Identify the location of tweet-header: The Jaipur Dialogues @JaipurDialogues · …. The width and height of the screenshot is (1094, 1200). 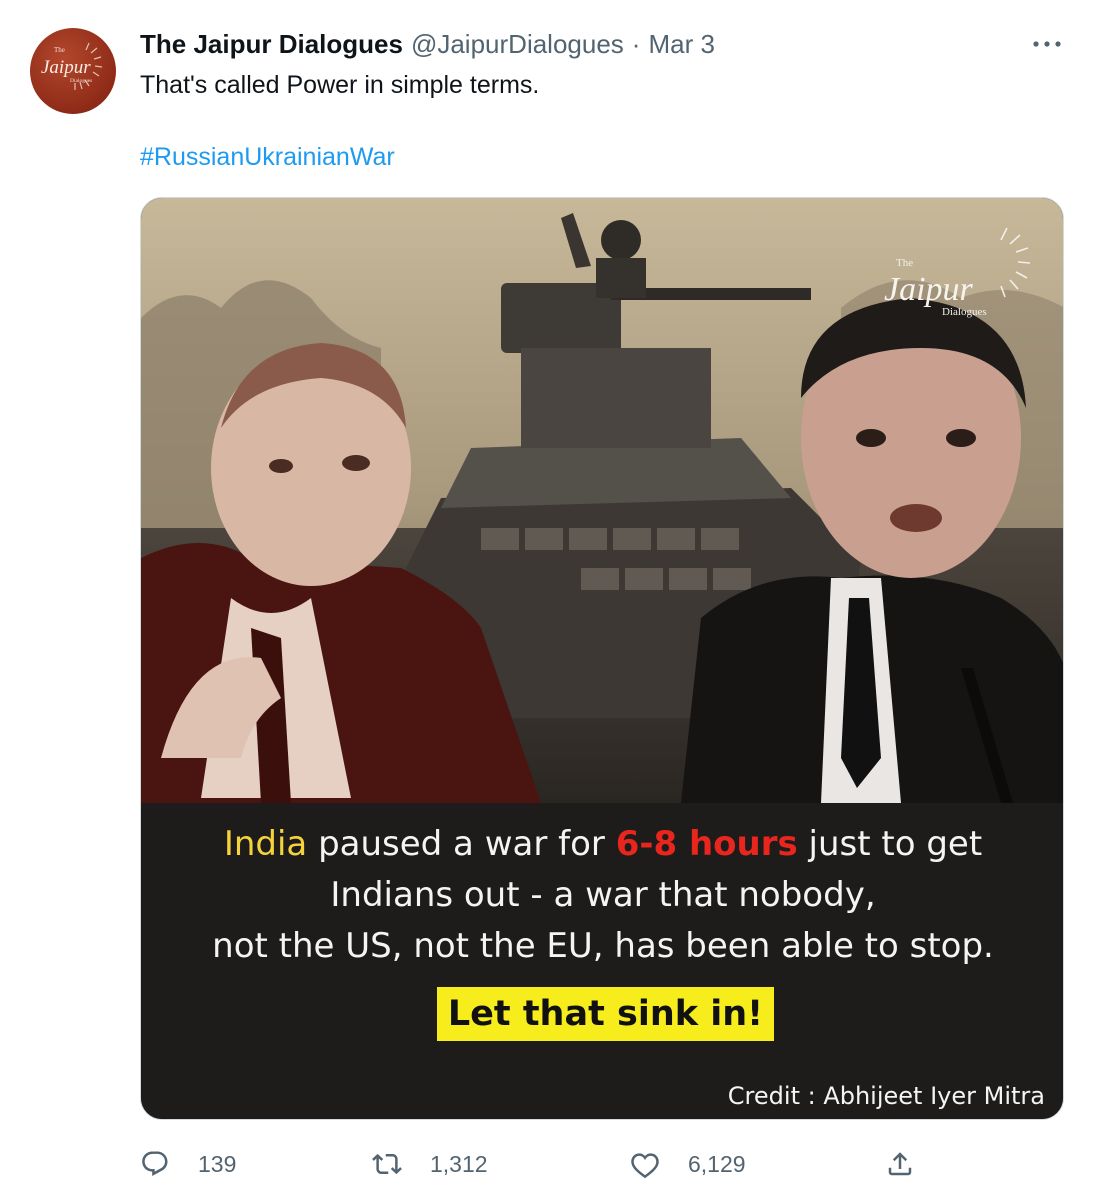
(427, 44).